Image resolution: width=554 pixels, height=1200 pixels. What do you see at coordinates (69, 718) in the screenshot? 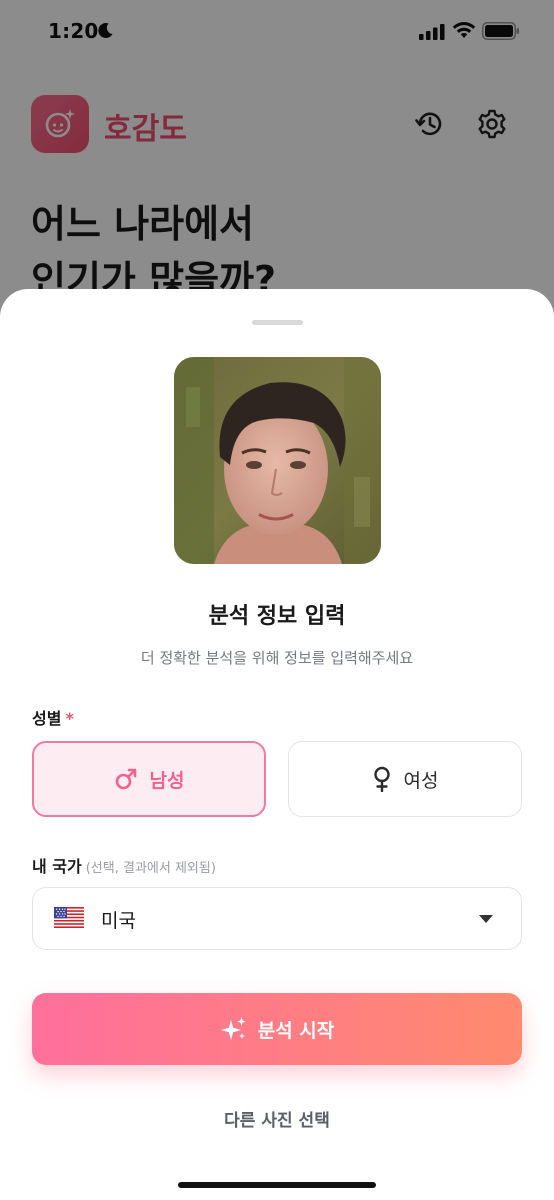
I see `required-mark: *` at bounding box center [69, 718].